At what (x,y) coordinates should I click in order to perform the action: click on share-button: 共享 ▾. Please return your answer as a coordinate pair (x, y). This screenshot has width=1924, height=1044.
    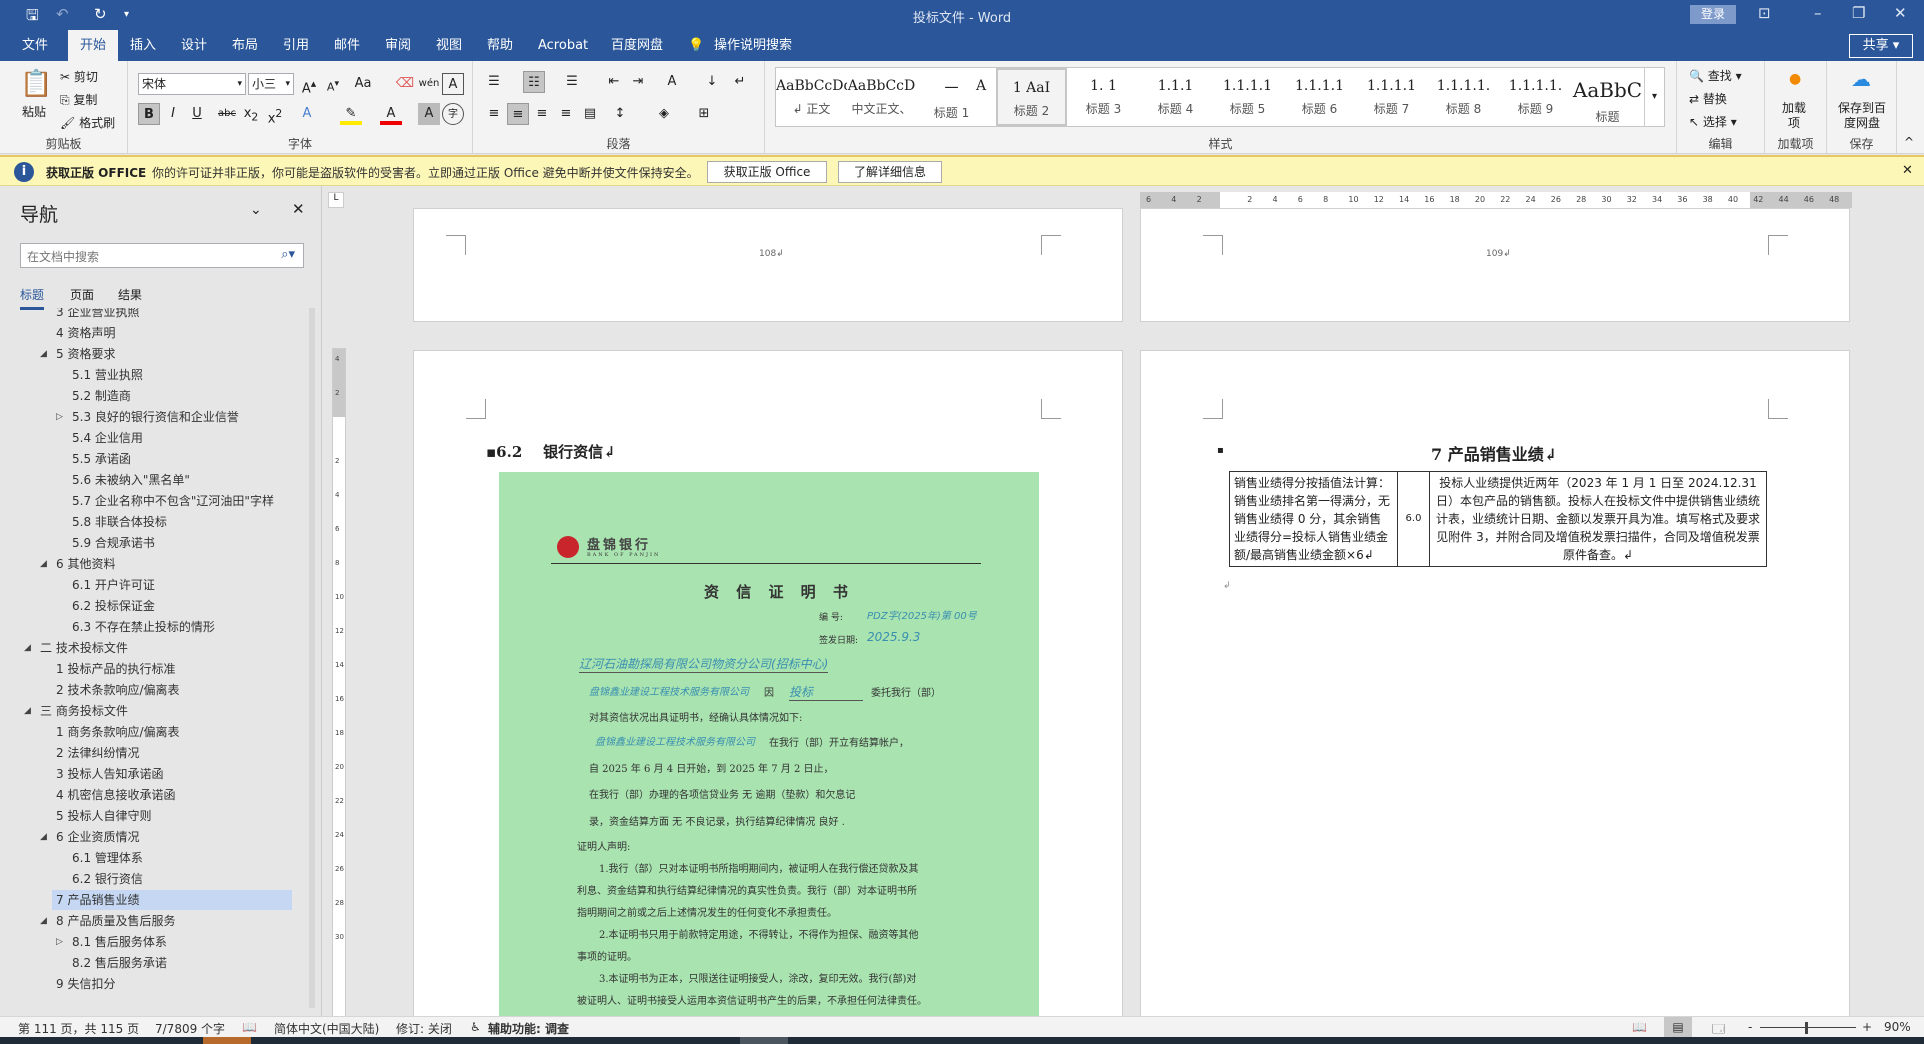
    Looking at the image, I should click on (1881, 46).